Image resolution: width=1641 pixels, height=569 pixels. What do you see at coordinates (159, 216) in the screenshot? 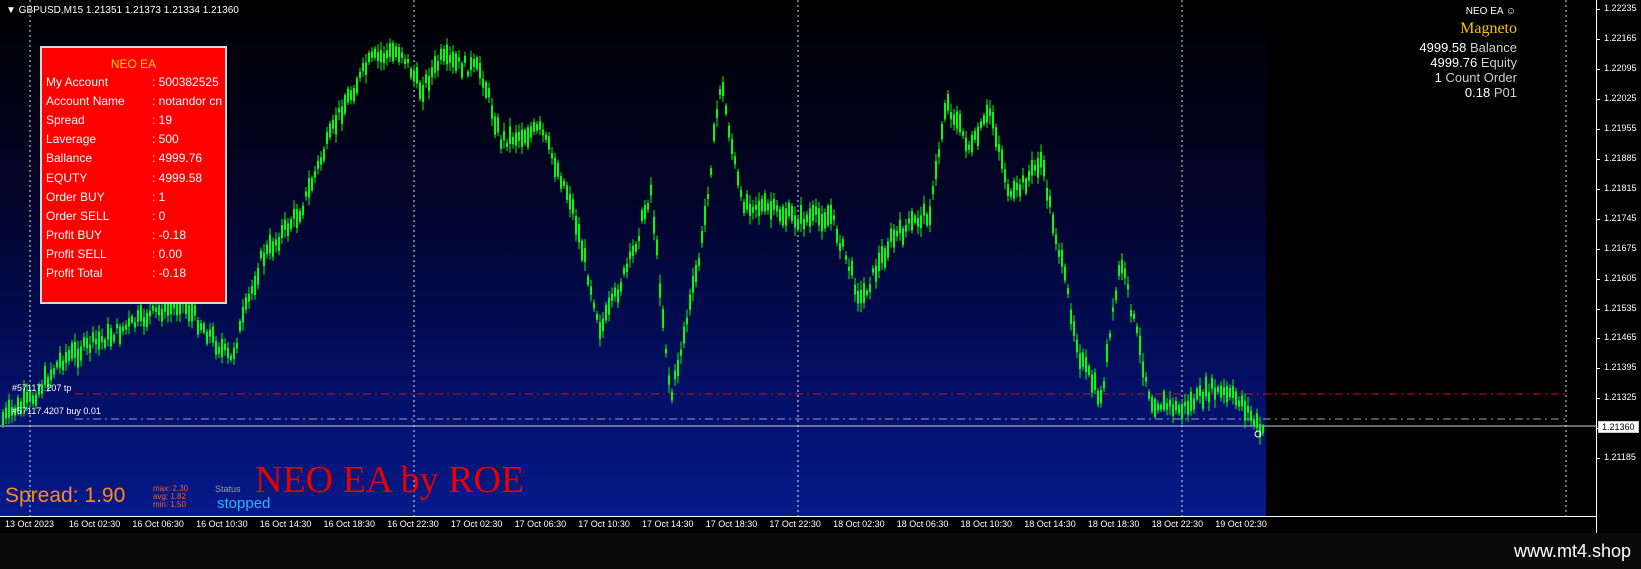
I see `neo-row-value: 0` at bounding box center [159, 216].